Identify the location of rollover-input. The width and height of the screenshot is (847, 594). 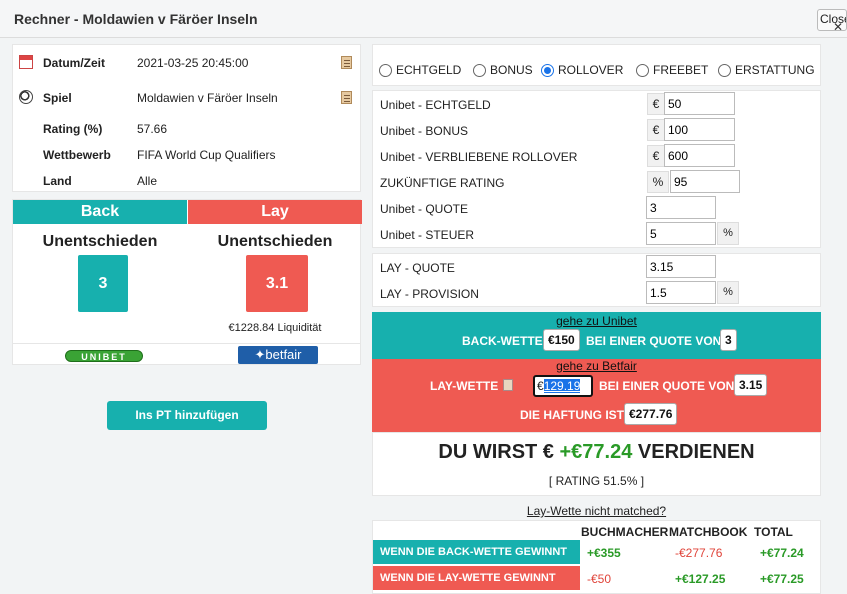
(699, 155).